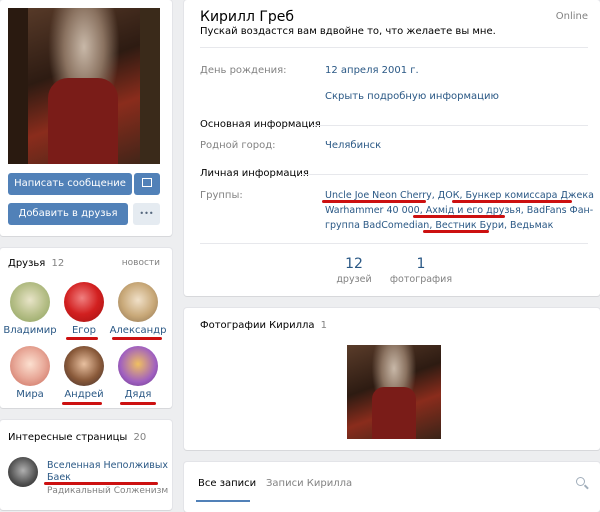  What do you see at coordinates (107, 465) in the screenshot?
I see `page-name-line1: Вселенная Неполживых` at bounding box center [107, 465].